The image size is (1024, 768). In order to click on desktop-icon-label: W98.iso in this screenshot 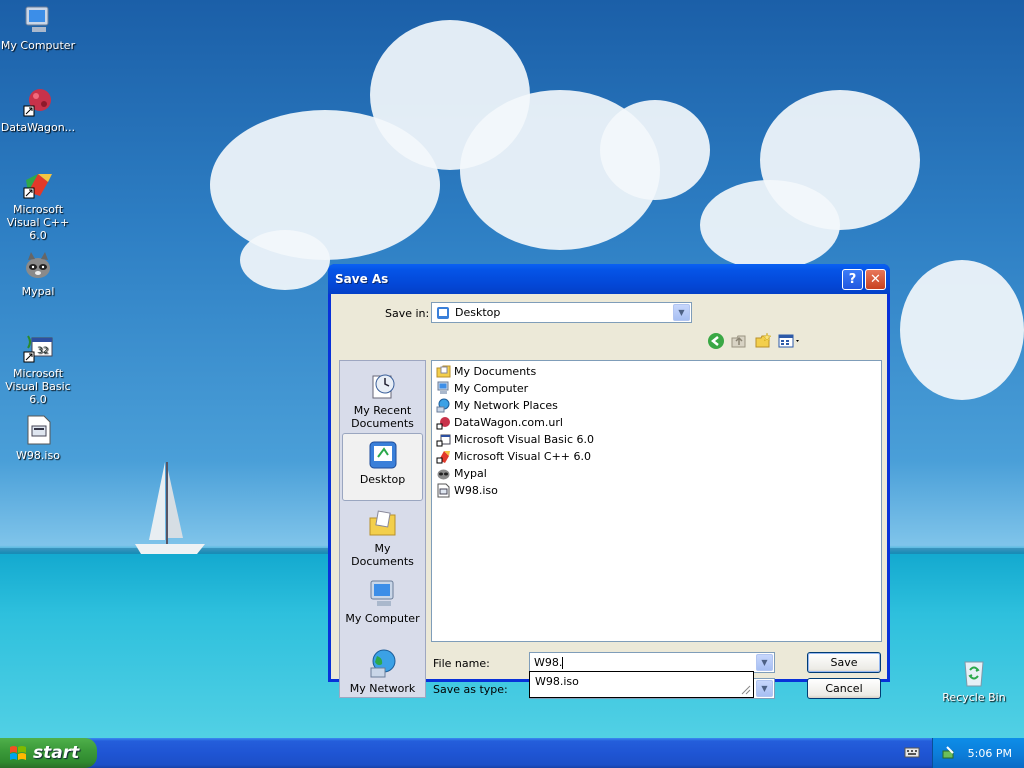, I will do `click(38, 455)`.